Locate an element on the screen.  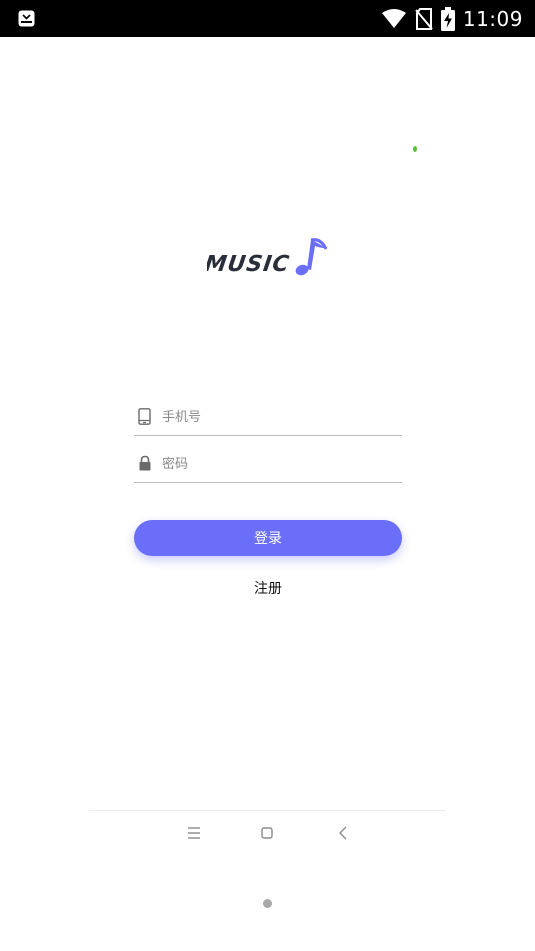
indicator-dot is located at coordinates (415, 149).